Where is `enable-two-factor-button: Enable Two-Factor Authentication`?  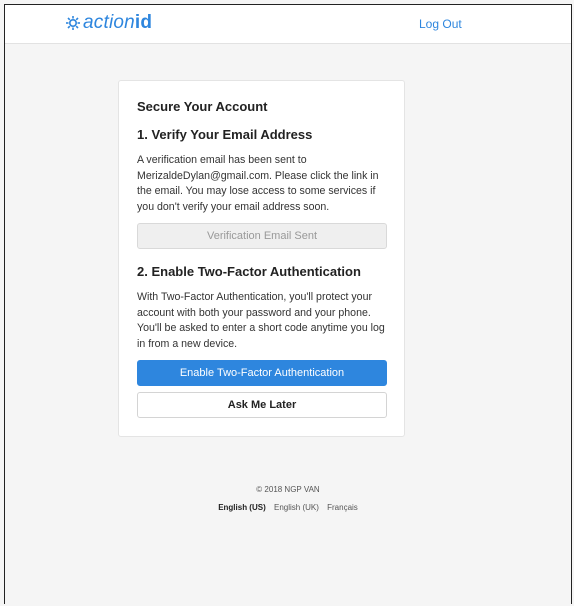
enable-two-factor-button: Enable Two-Factor Authentication is located at coordinates (262, 373).